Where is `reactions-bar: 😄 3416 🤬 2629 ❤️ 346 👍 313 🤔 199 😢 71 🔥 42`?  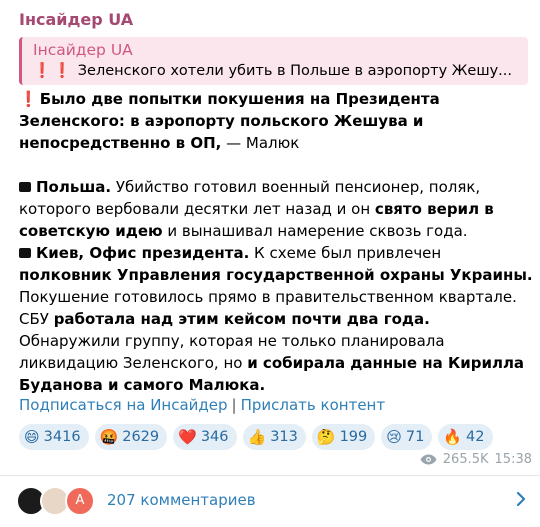
reactions-bar: 😄 3416 🤬 2629 ❤️ 346 👍 313 🤔 199 😢 71 🔥 42 is located at coordinates (256, 437).